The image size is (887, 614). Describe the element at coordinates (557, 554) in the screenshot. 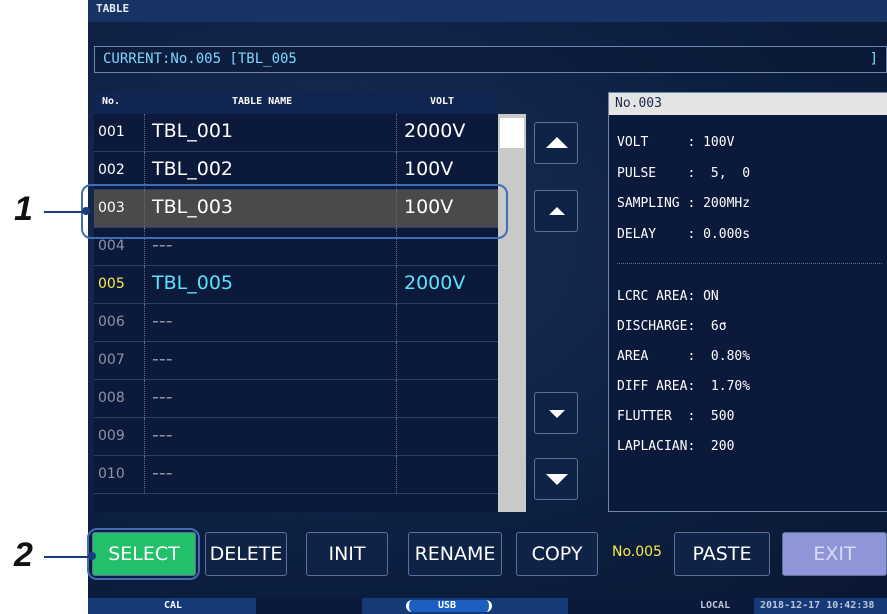

I see `copy-button: COPY` at that location.